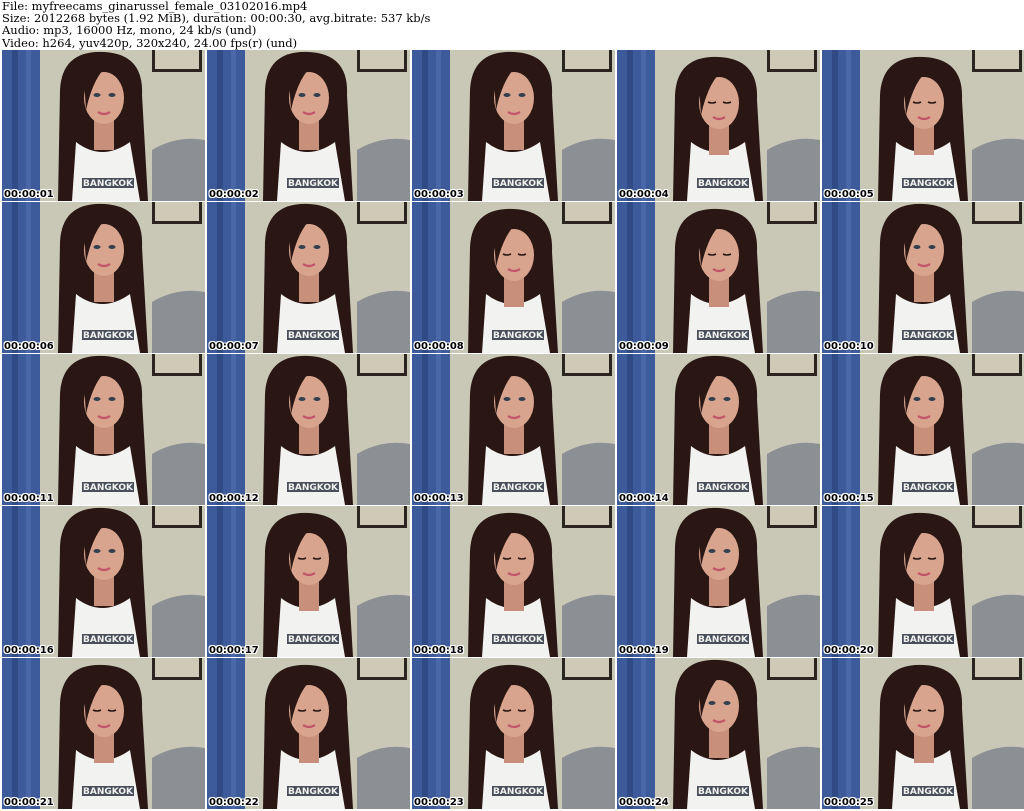 The image size is (1024, 811). I want to click on video-thumbnail: BANGKOK 00:00:03, so click(513, 125).